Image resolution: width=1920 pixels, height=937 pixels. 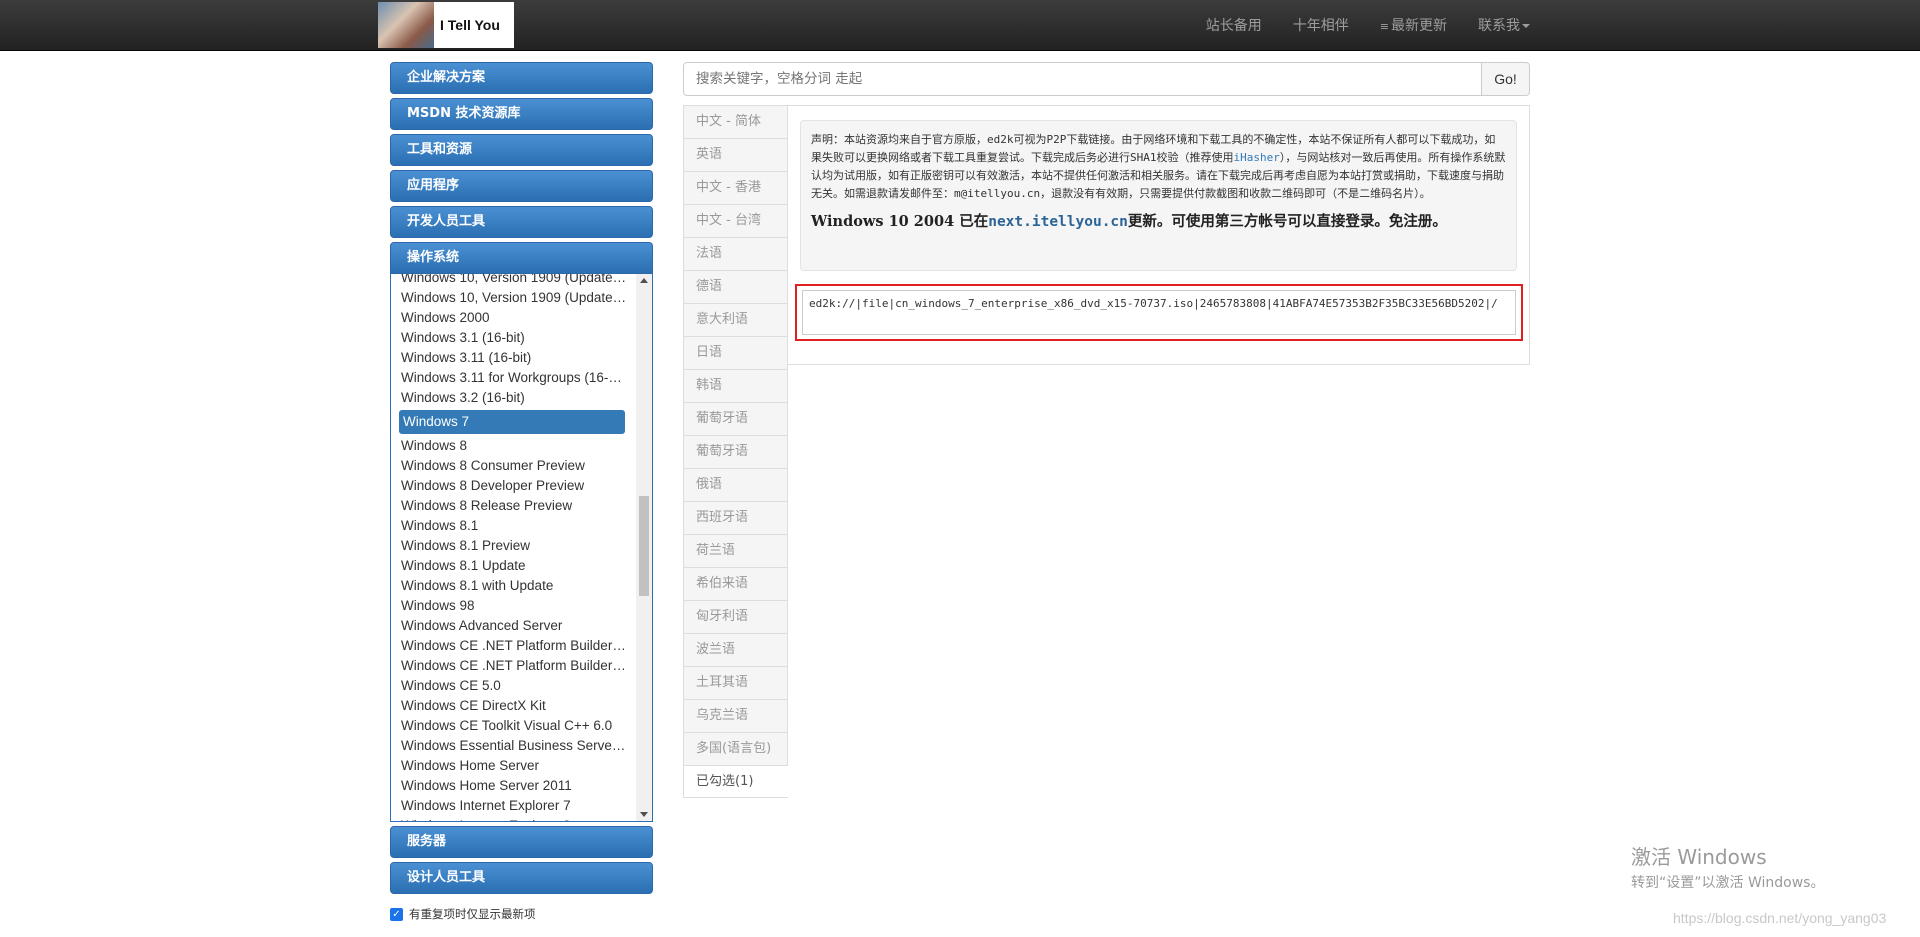 I want to click on language-tab: 希伯来语, so click(x=735, y=583).